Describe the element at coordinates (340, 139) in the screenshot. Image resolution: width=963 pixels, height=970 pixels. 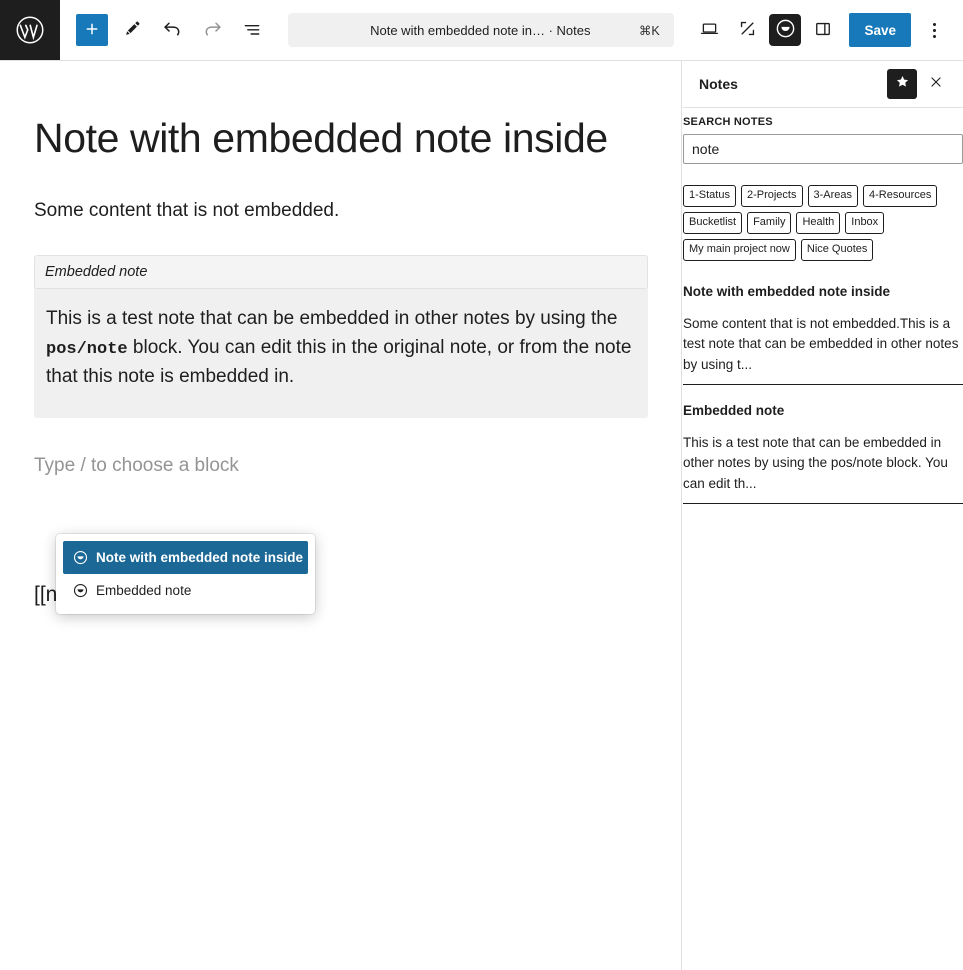
I see `note-title: Note with embedded note inside` at that location.